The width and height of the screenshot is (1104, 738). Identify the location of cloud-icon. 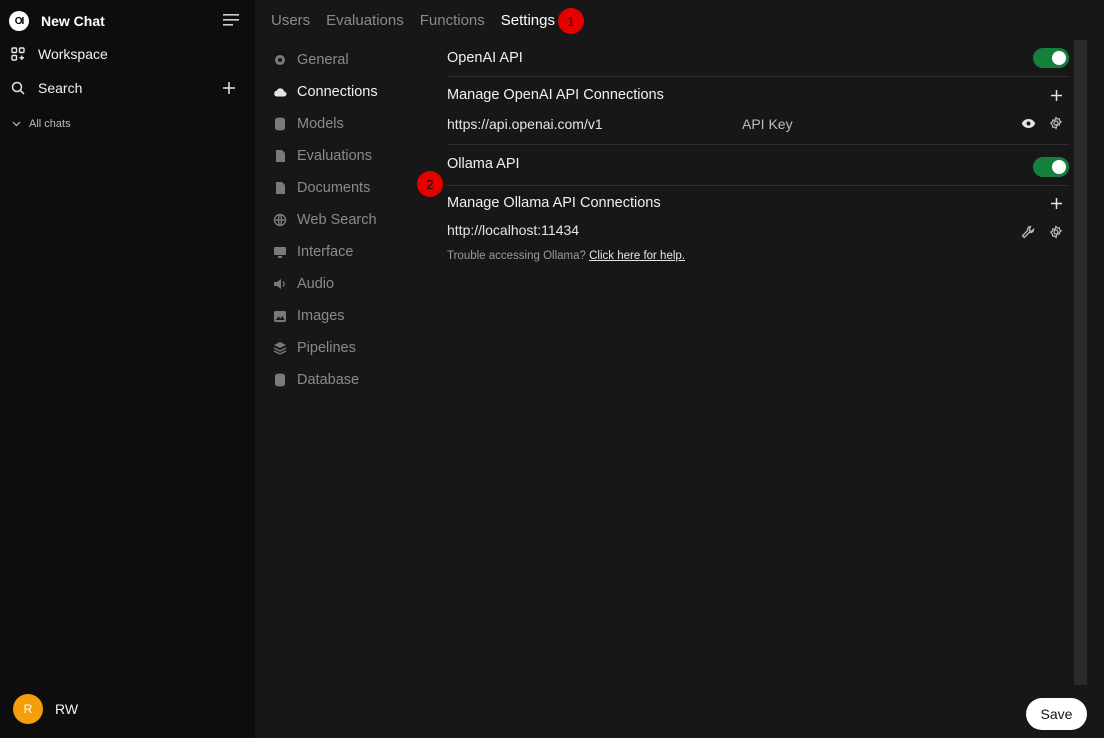
(280, 92).